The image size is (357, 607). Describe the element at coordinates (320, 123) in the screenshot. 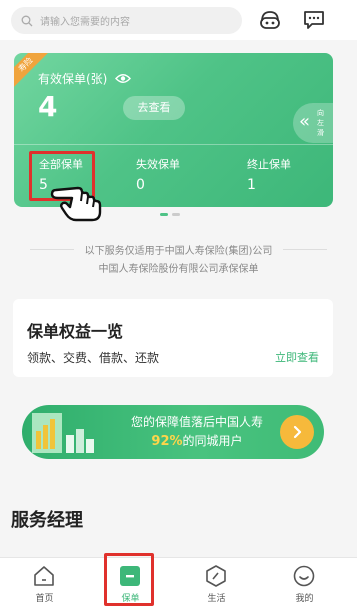

I see `swipe-hint-text: 向左滑` at that location.